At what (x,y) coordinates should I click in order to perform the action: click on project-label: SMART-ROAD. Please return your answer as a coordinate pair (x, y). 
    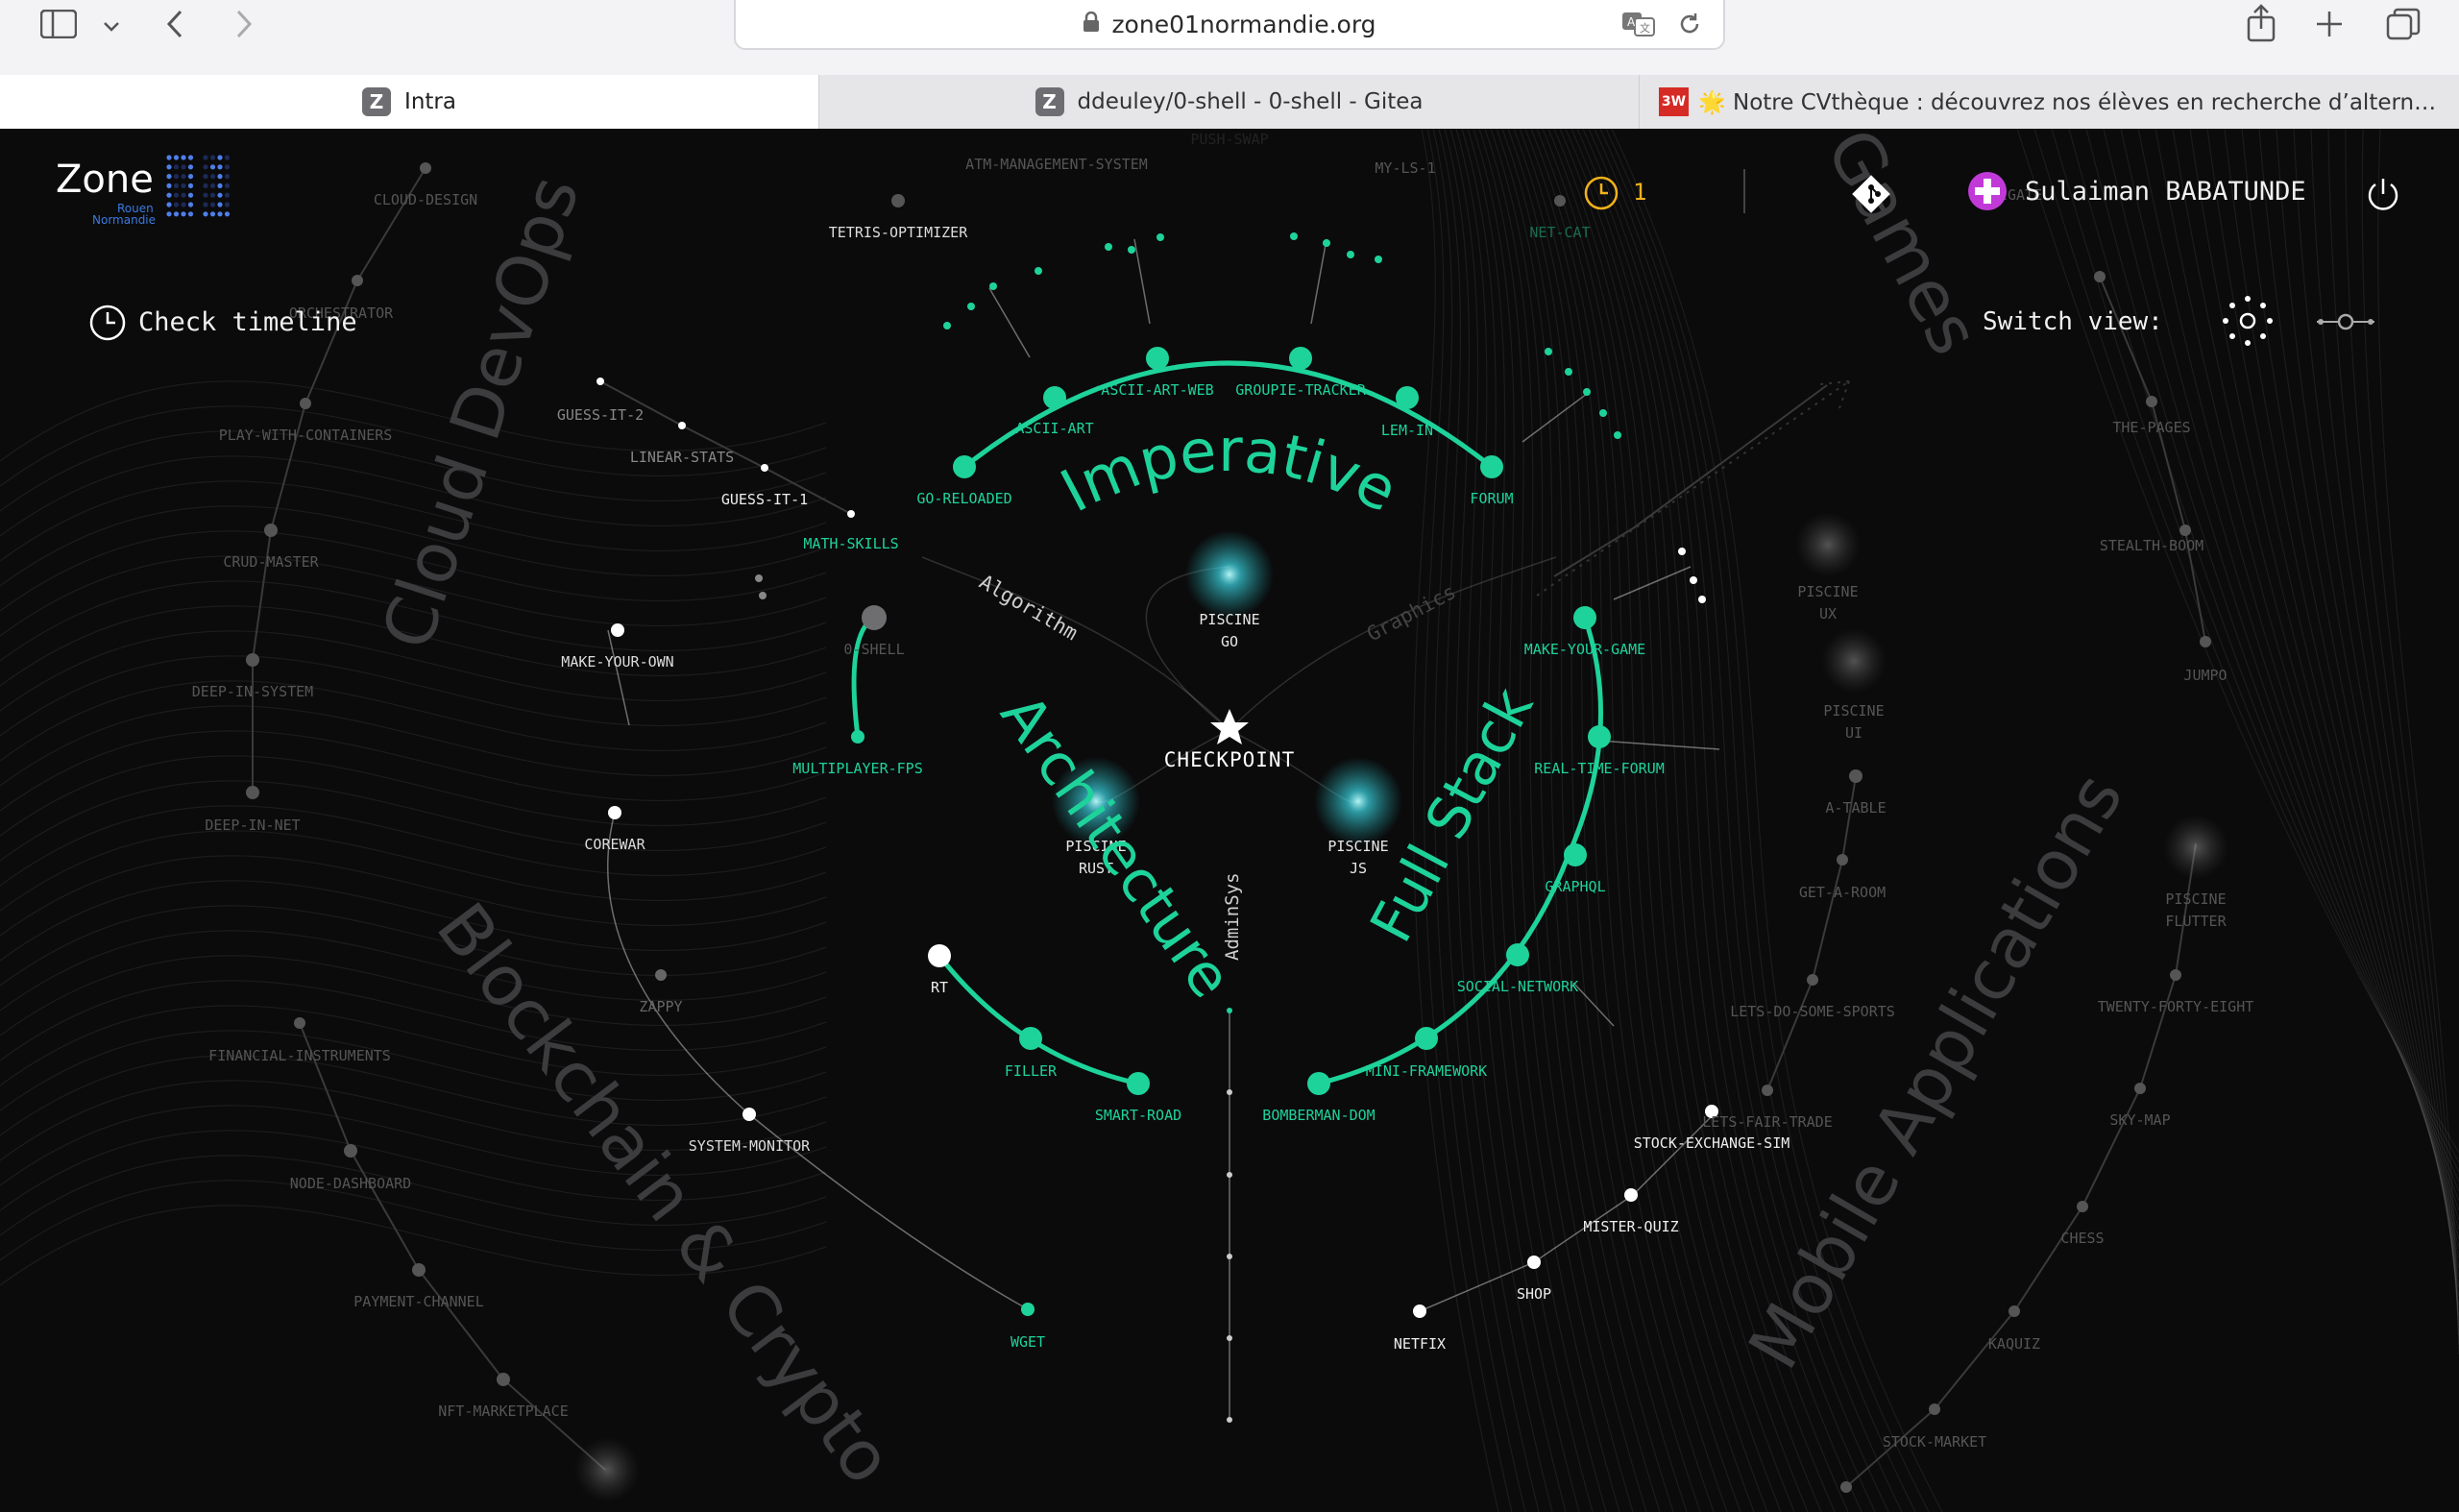
    Looking at the image, I should click on (1138, 1115).